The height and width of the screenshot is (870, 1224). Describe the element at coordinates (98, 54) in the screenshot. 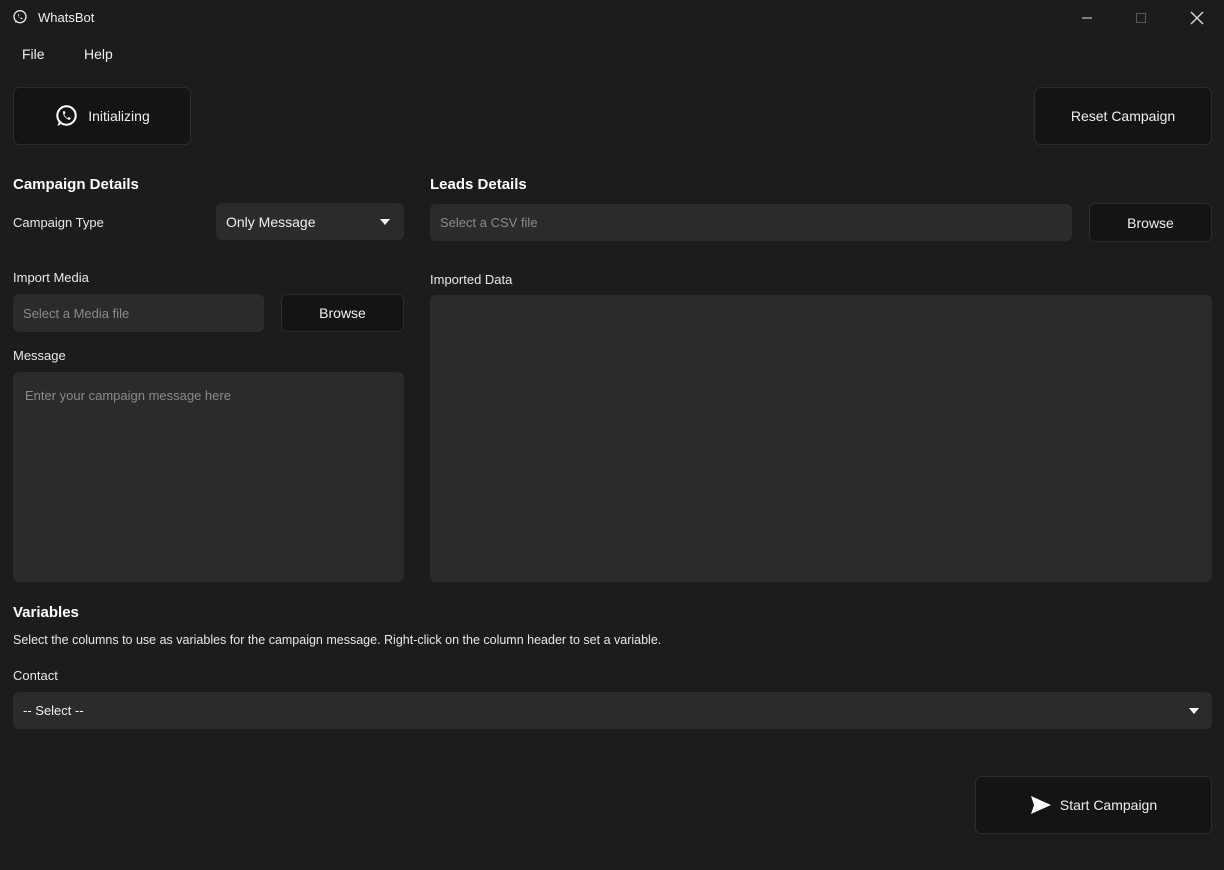

I see `menu-help: Help` at that location.